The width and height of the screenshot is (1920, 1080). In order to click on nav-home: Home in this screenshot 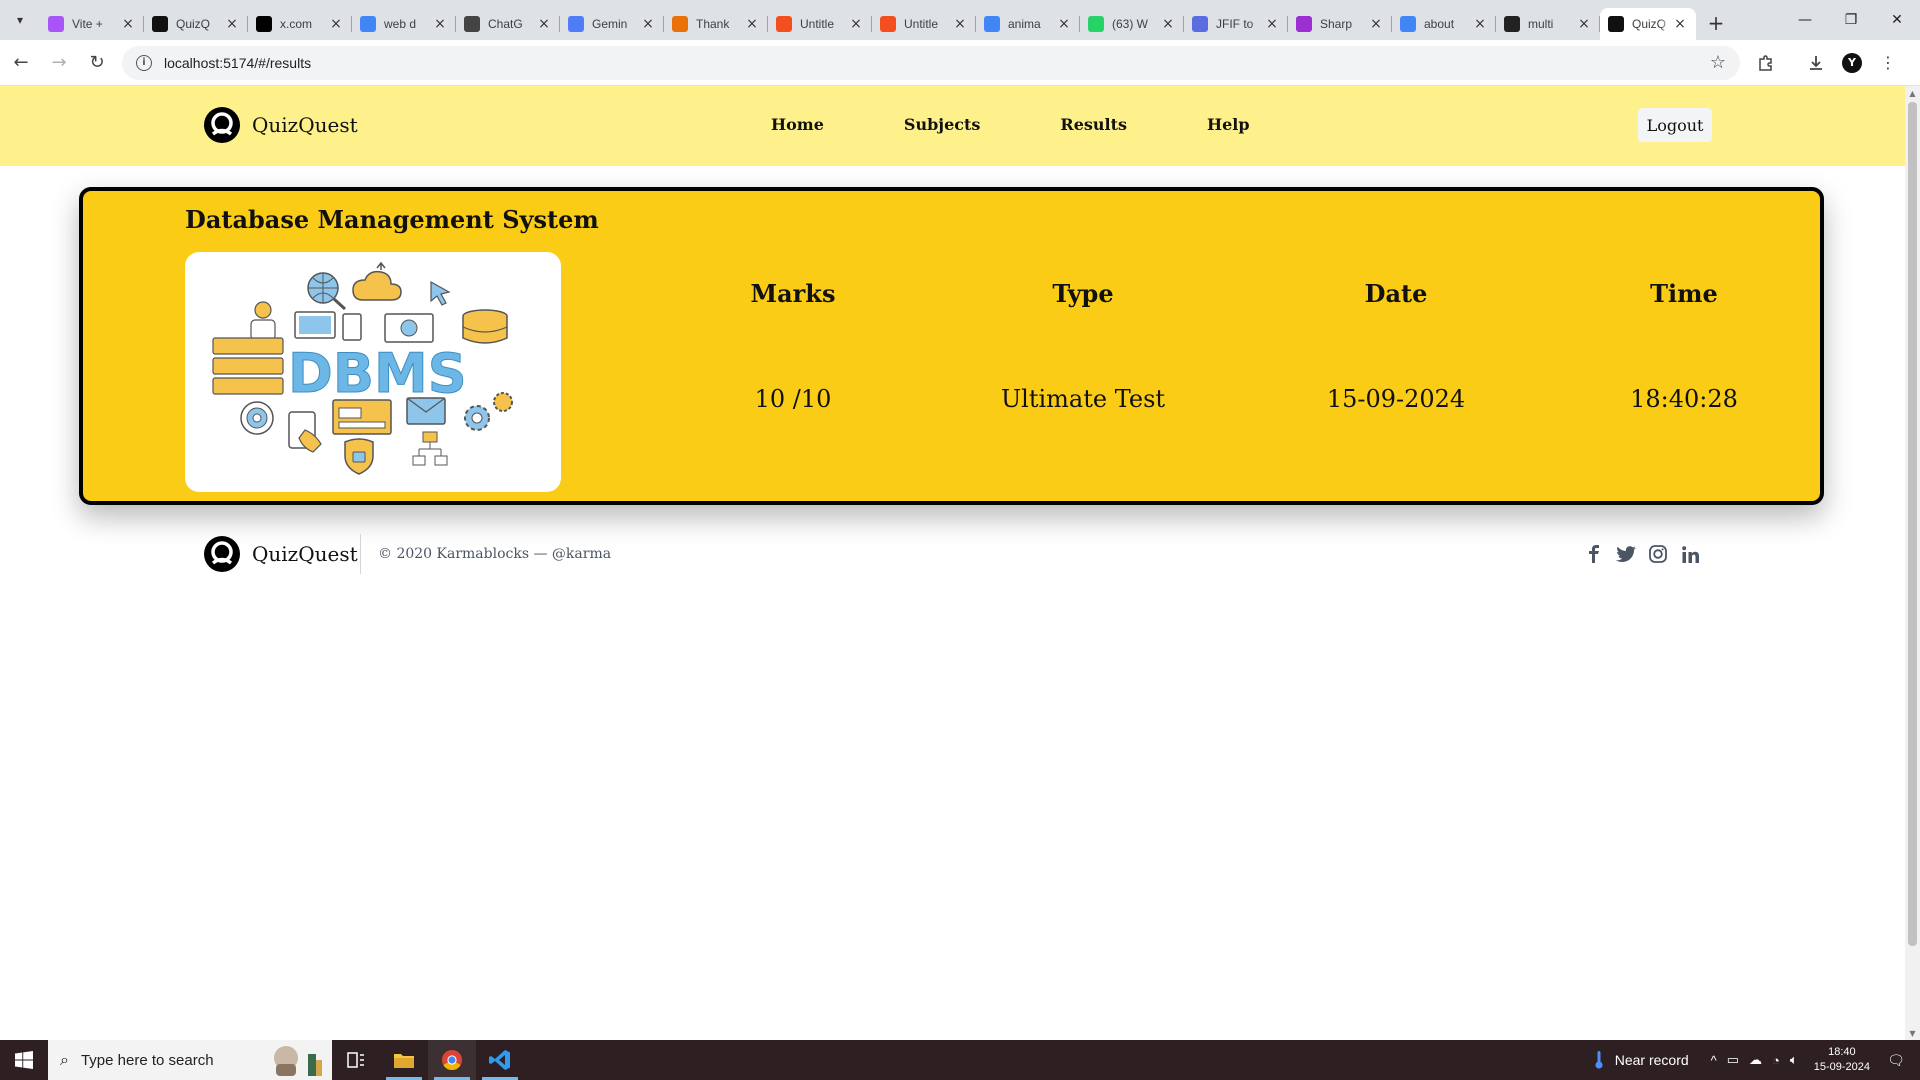, I will do `click(797, 124)`.